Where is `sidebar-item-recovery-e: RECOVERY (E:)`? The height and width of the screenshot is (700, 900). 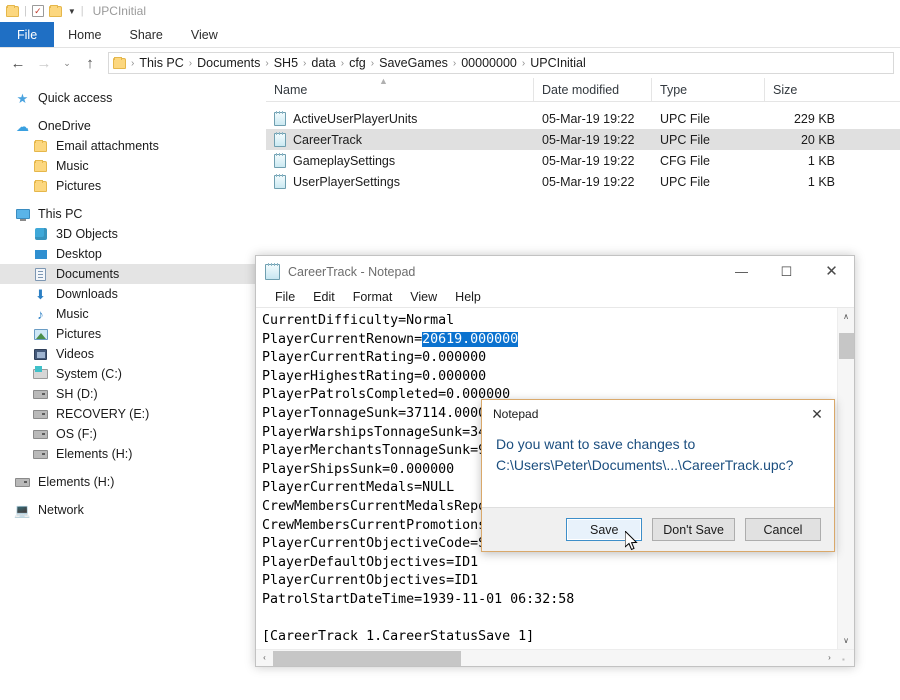 sidebar-item-recovery-e: RECOVERY (E:) is located at coordinates (133, 414).